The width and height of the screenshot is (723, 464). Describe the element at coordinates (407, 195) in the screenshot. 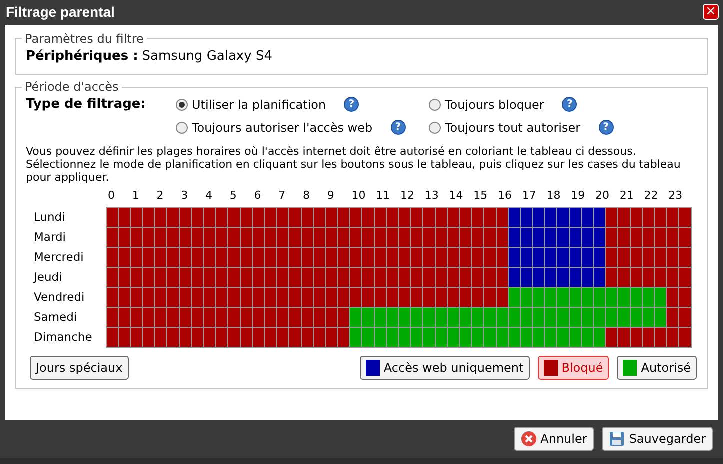

I see `hour-label: 12` at that location.